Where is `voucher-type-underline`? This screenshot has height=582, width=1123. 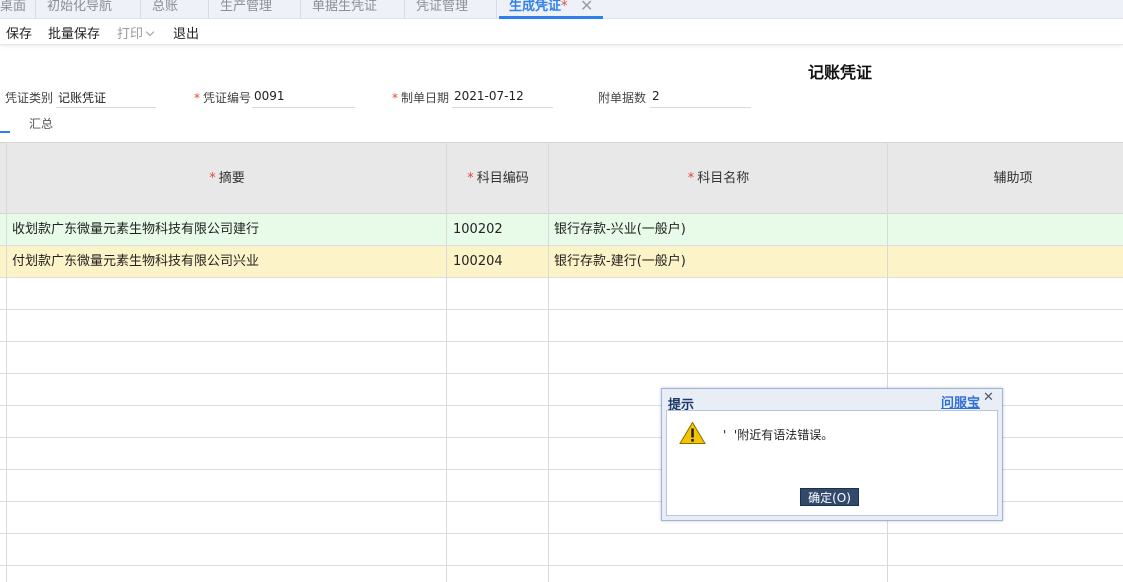
voucher-type-underline is located at coordinates (106, 107).